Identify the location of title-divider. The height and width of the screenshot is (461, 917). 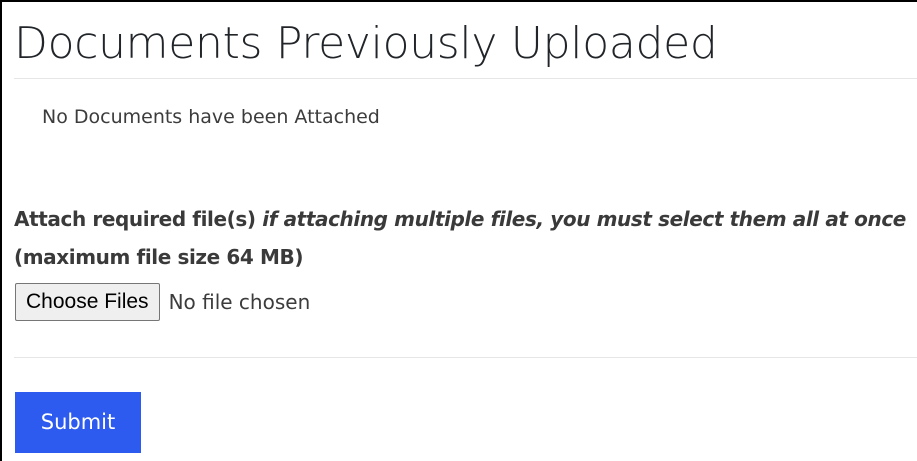
(465, 78).